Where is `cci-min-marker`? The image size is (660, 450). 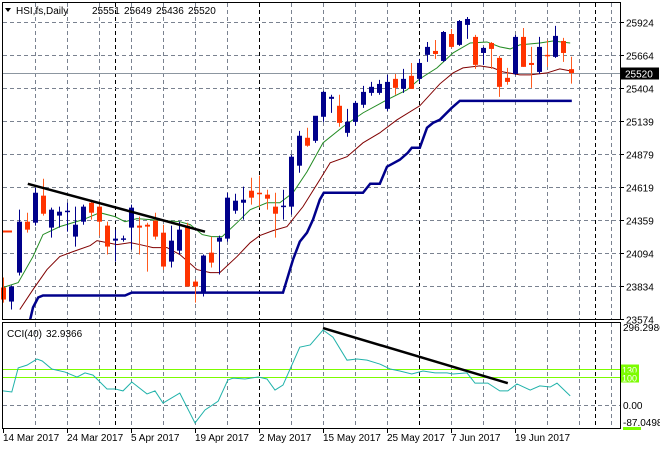
cci-min-marker is located at coordinates (632, 428).